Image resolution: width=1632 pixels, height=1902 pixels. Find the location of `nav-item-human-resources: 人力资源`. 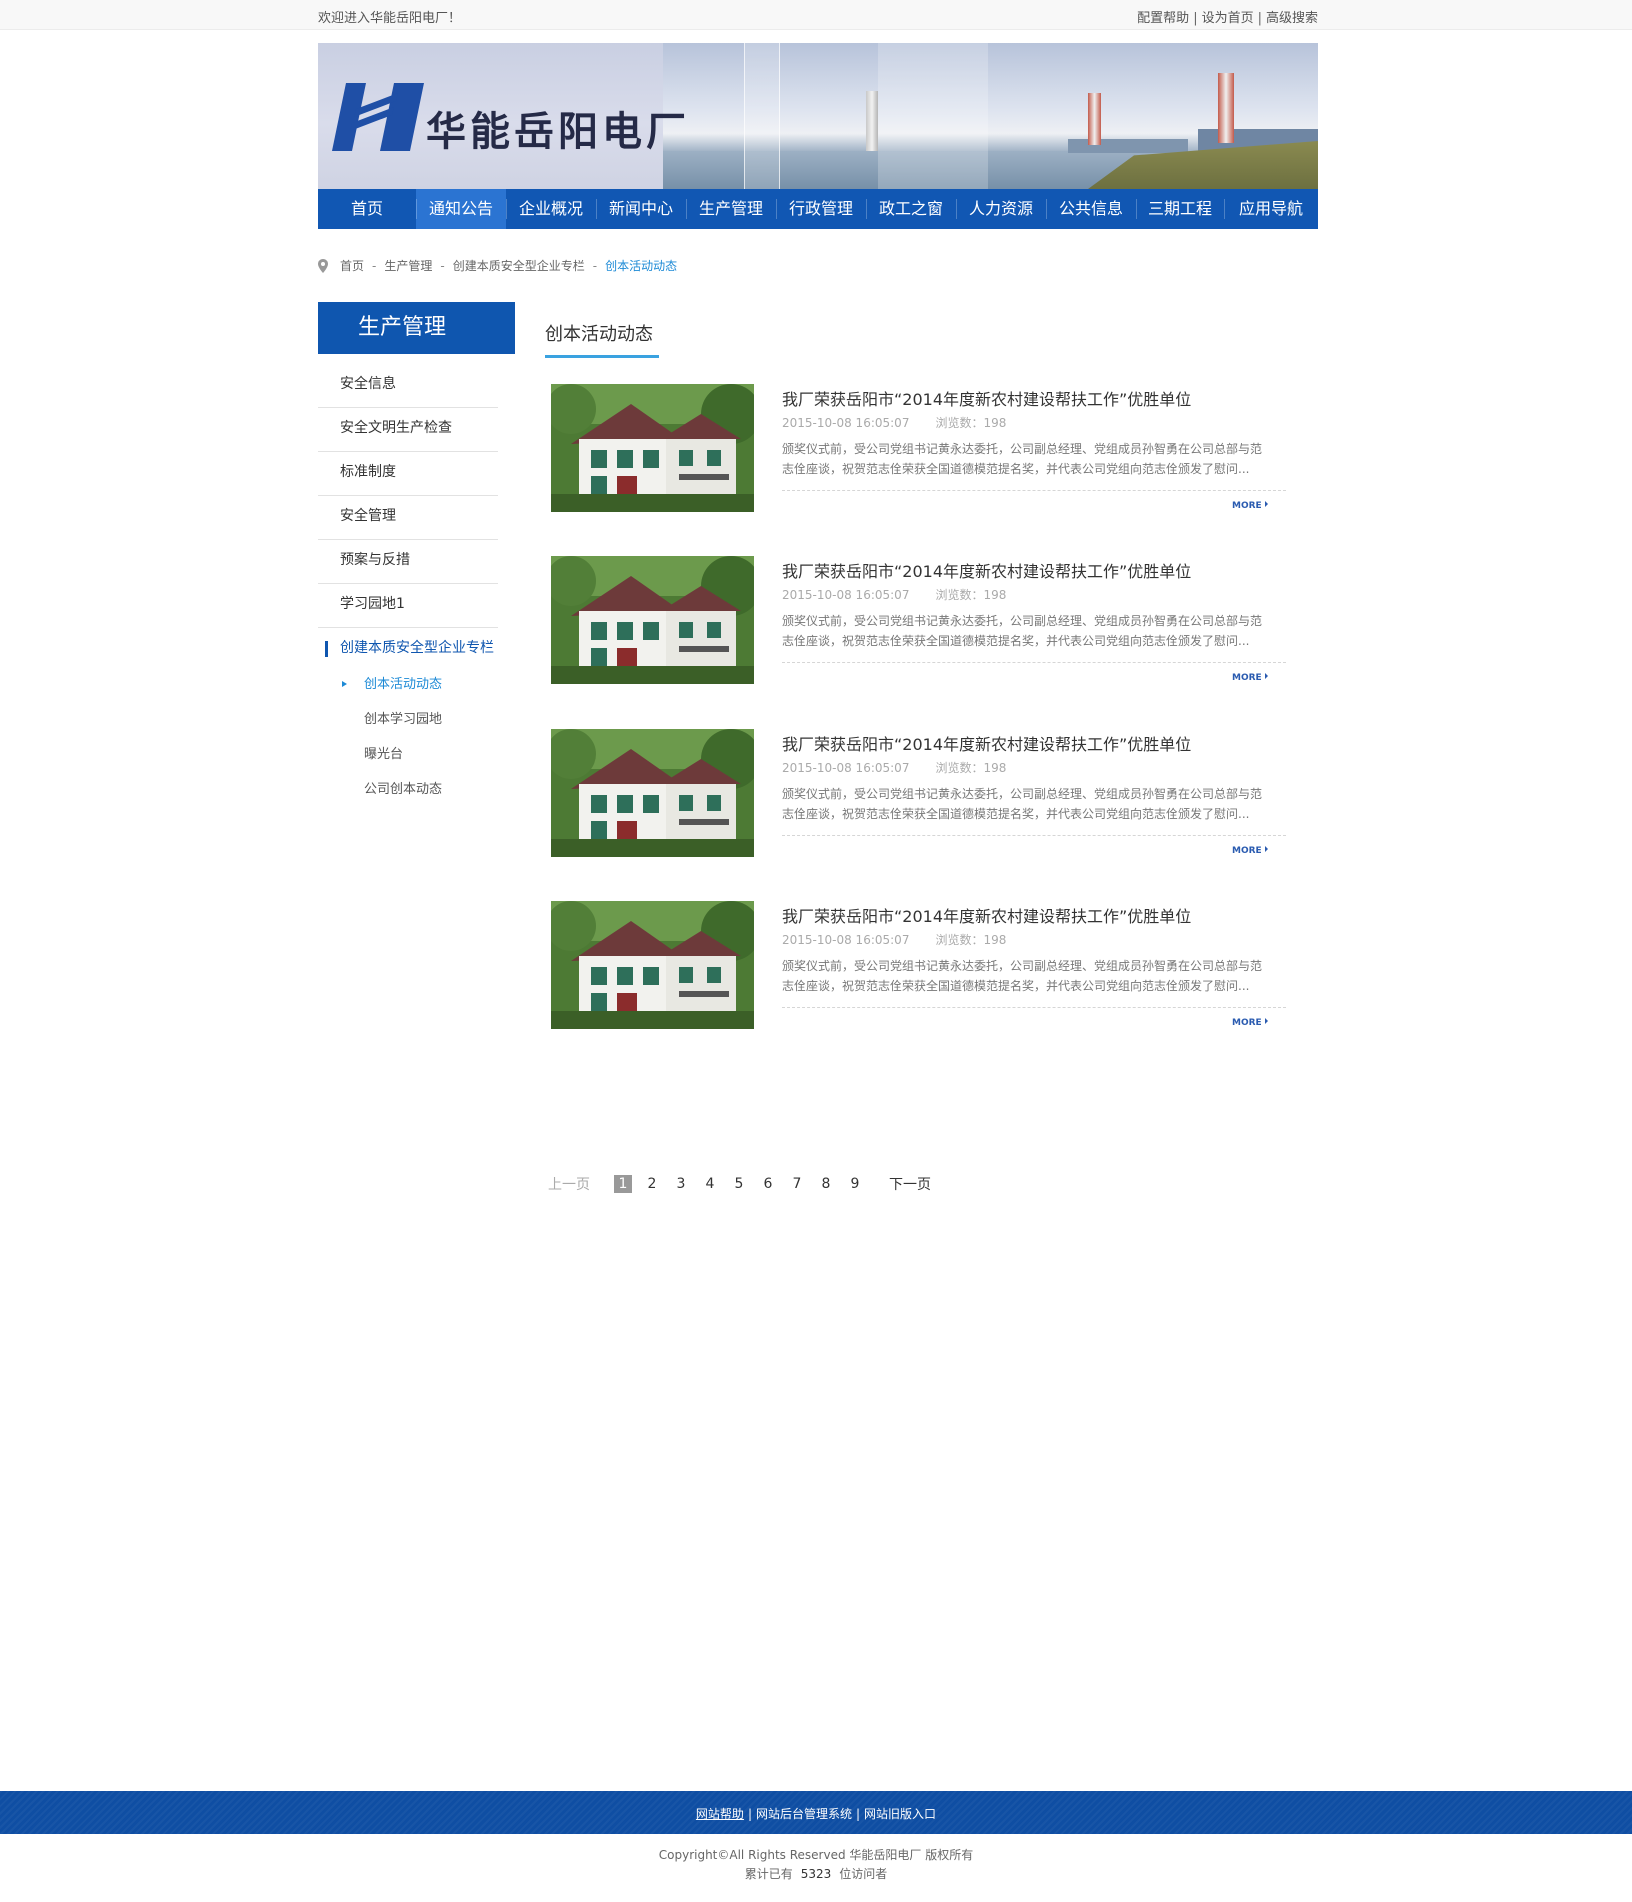

nav-item-human-resources: 人力资源 is located at coordinates (1001, 209).